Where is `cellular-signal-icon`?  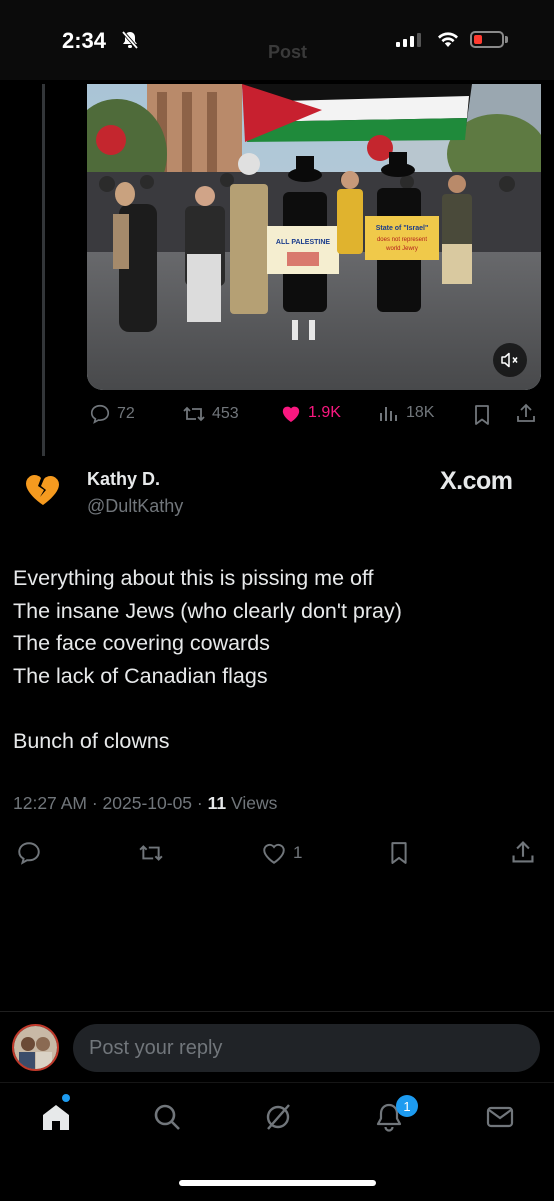
cellular-signal-icon is located at coordinates (408, 40).